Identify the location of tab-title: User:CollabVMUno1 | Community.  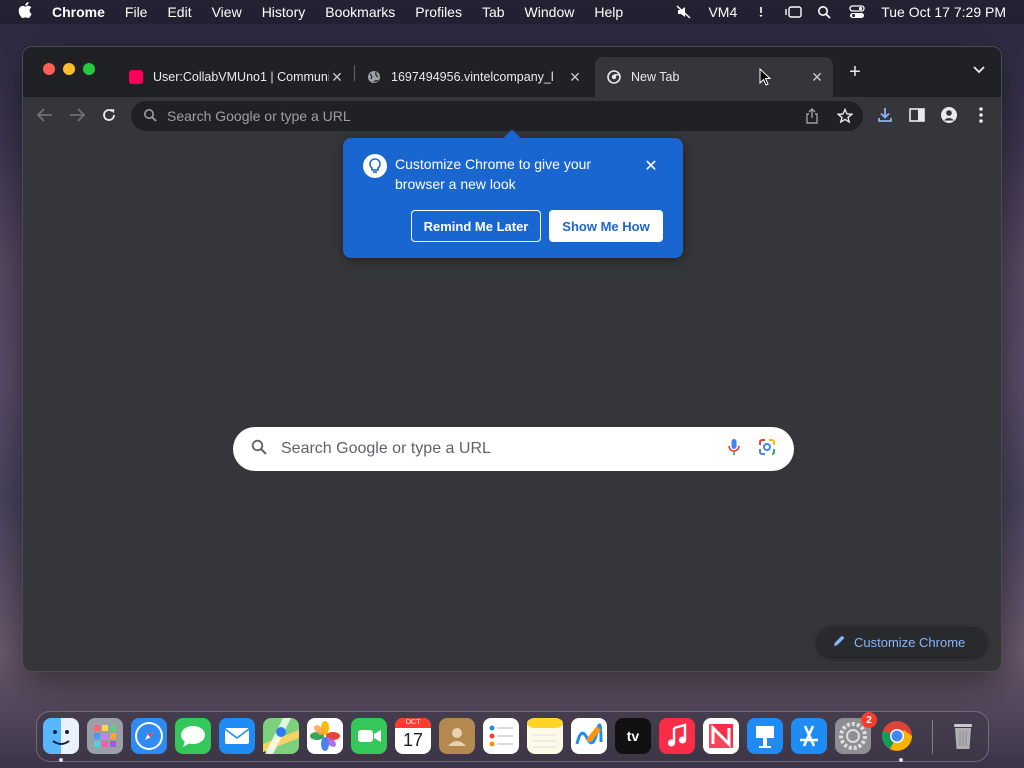
(241, 77).